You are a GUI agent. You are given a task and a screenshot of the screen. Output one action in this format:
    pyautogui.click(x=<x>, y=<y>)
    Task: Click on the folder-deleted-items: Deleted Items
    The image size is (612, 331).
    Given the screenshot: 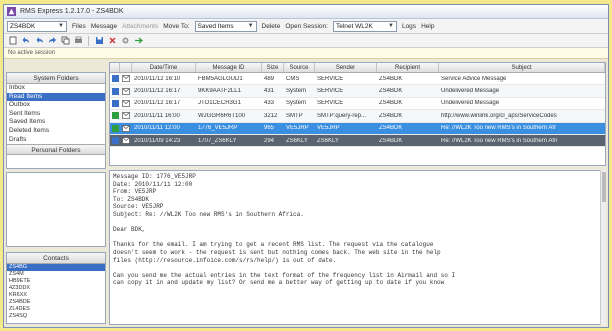 What is the action you would take?
    pyautogui.click(x=56, y=131)
    